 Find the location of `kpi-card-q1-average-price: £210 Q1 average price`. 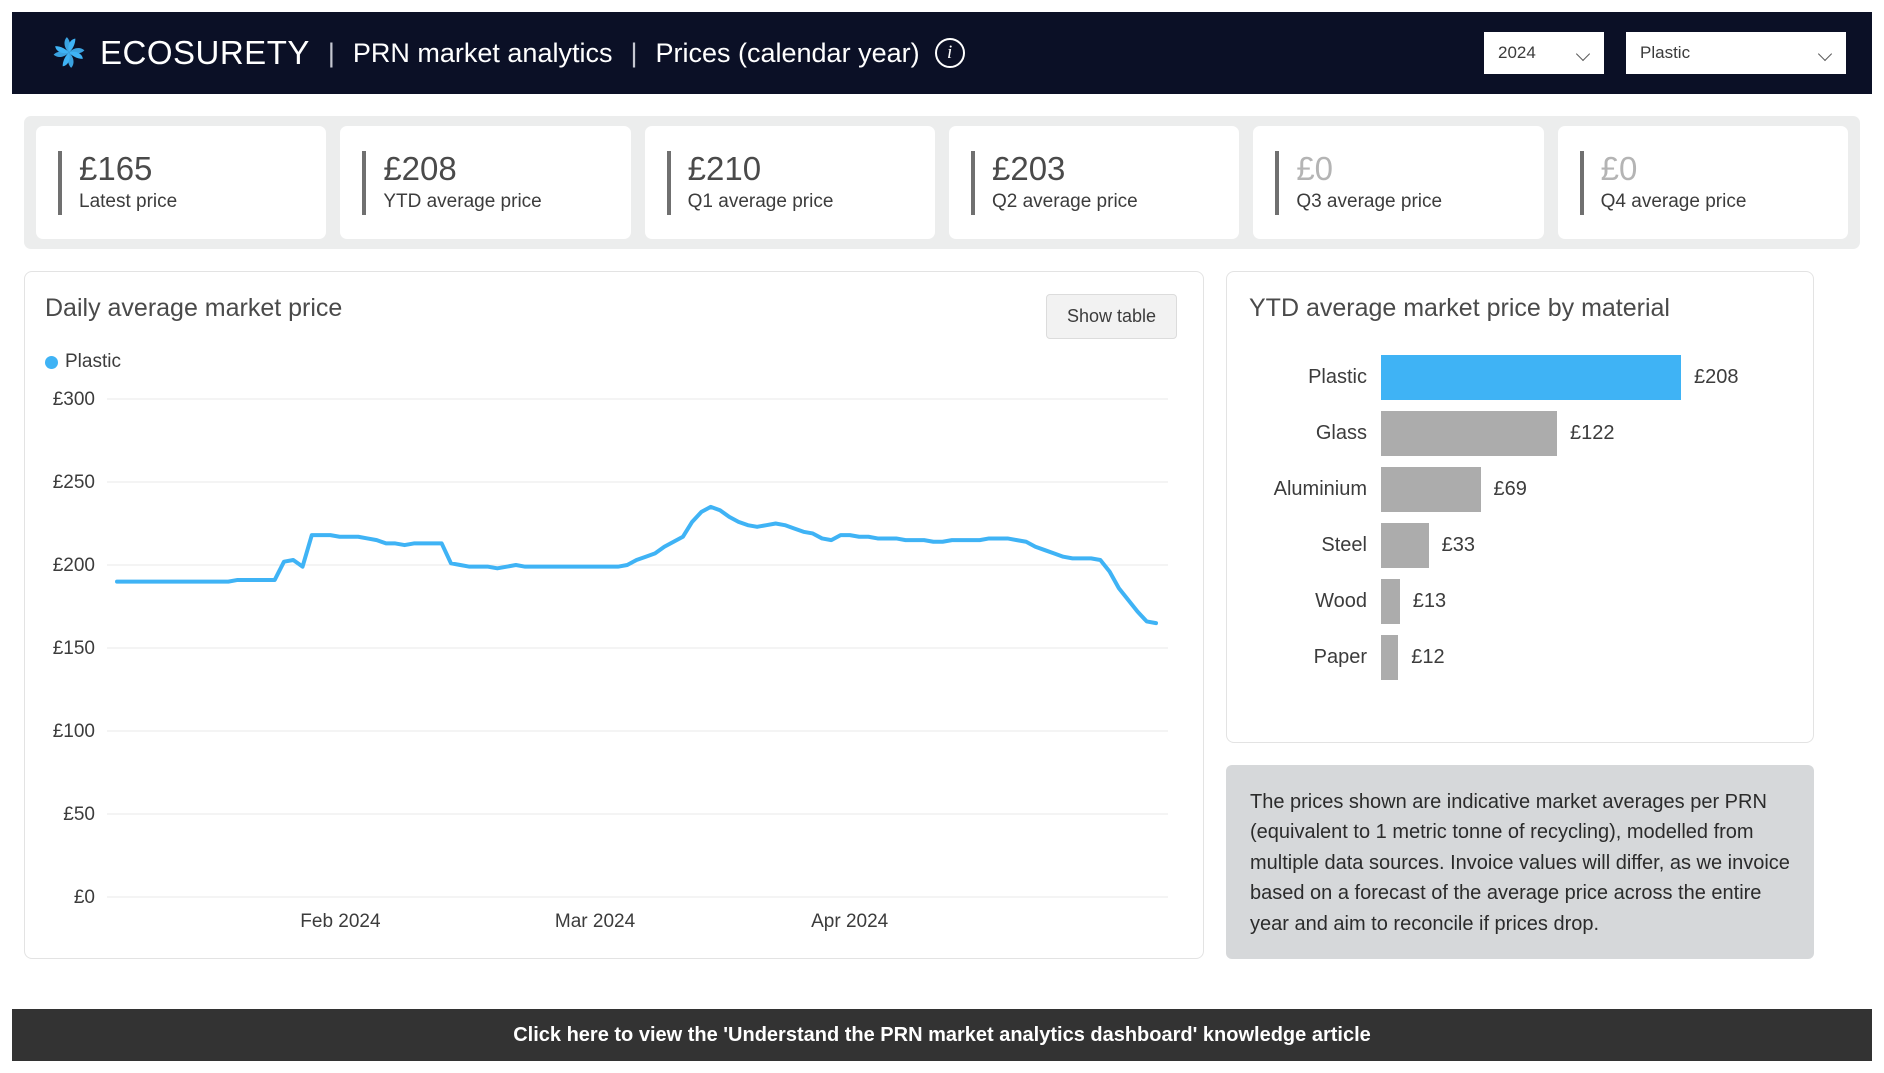

kpi-card-q1-average-price: £210 Q1 average price is located at coordinates (789, 182).